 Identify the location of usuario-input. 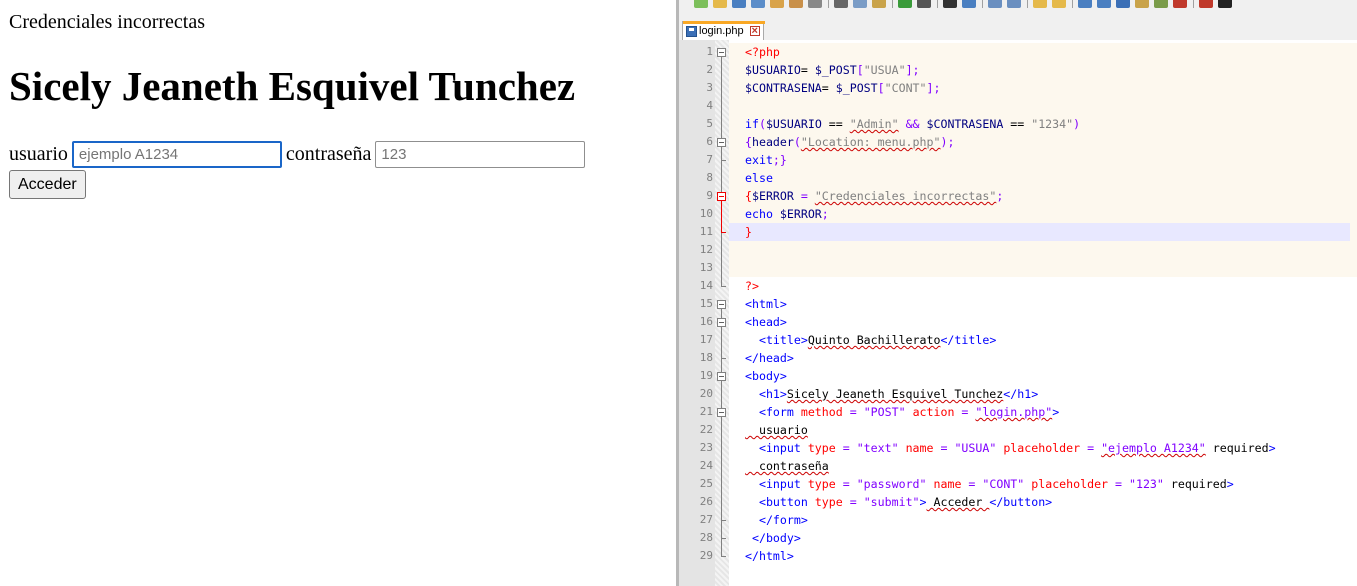
(176, 154).